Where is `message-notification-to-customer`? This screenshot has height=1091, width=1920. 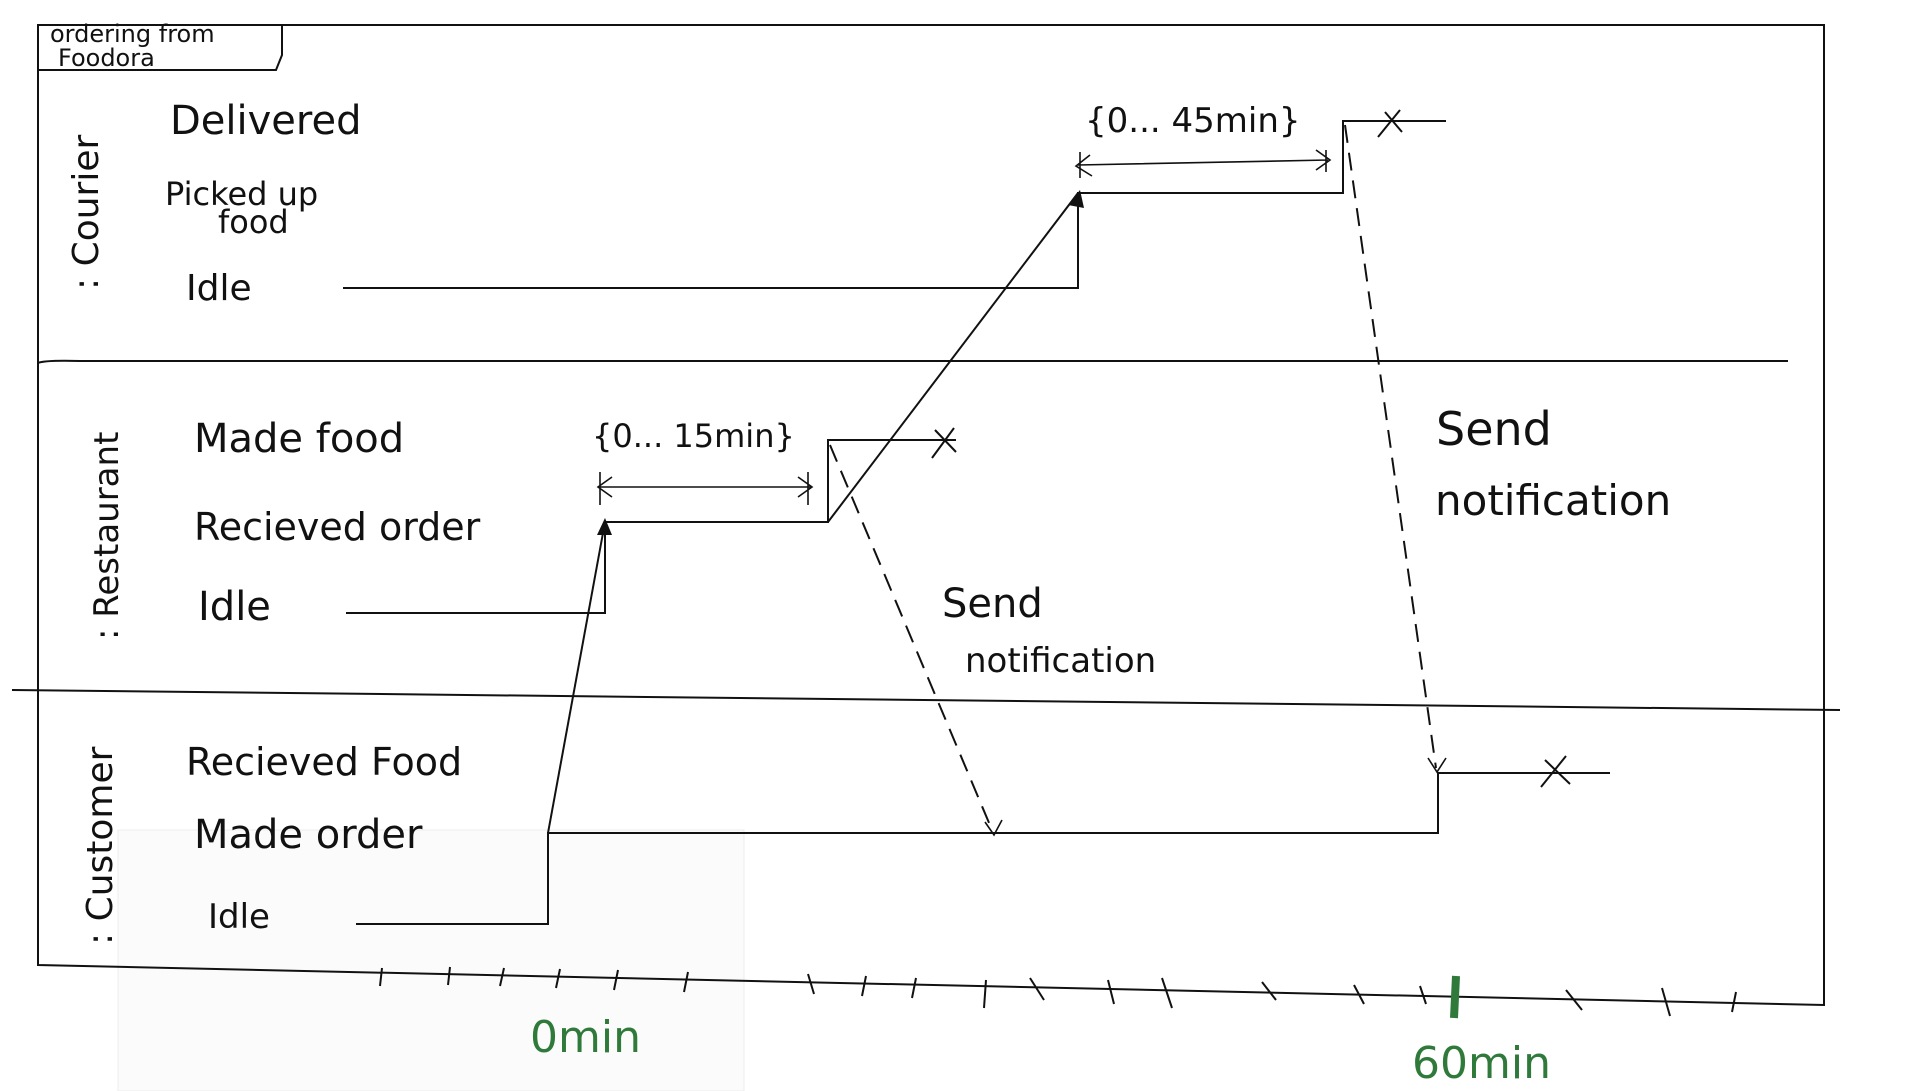
message-notification-to-customer is located at coordinates (911, 637).